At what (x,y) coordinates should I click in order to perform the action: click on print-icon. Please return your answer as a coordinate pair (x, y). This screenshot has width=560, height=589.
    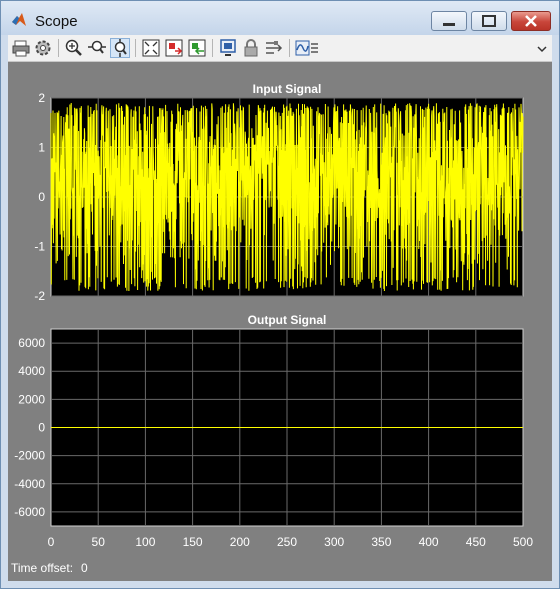
    Looking at the image, I should click on (21, 48).